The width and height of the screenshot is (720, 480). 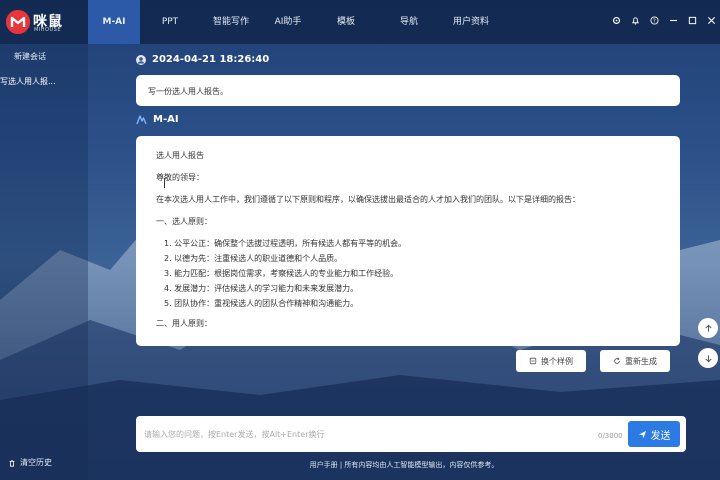 I want to click on tab-templates: 模板, so click(x=346, y=22).